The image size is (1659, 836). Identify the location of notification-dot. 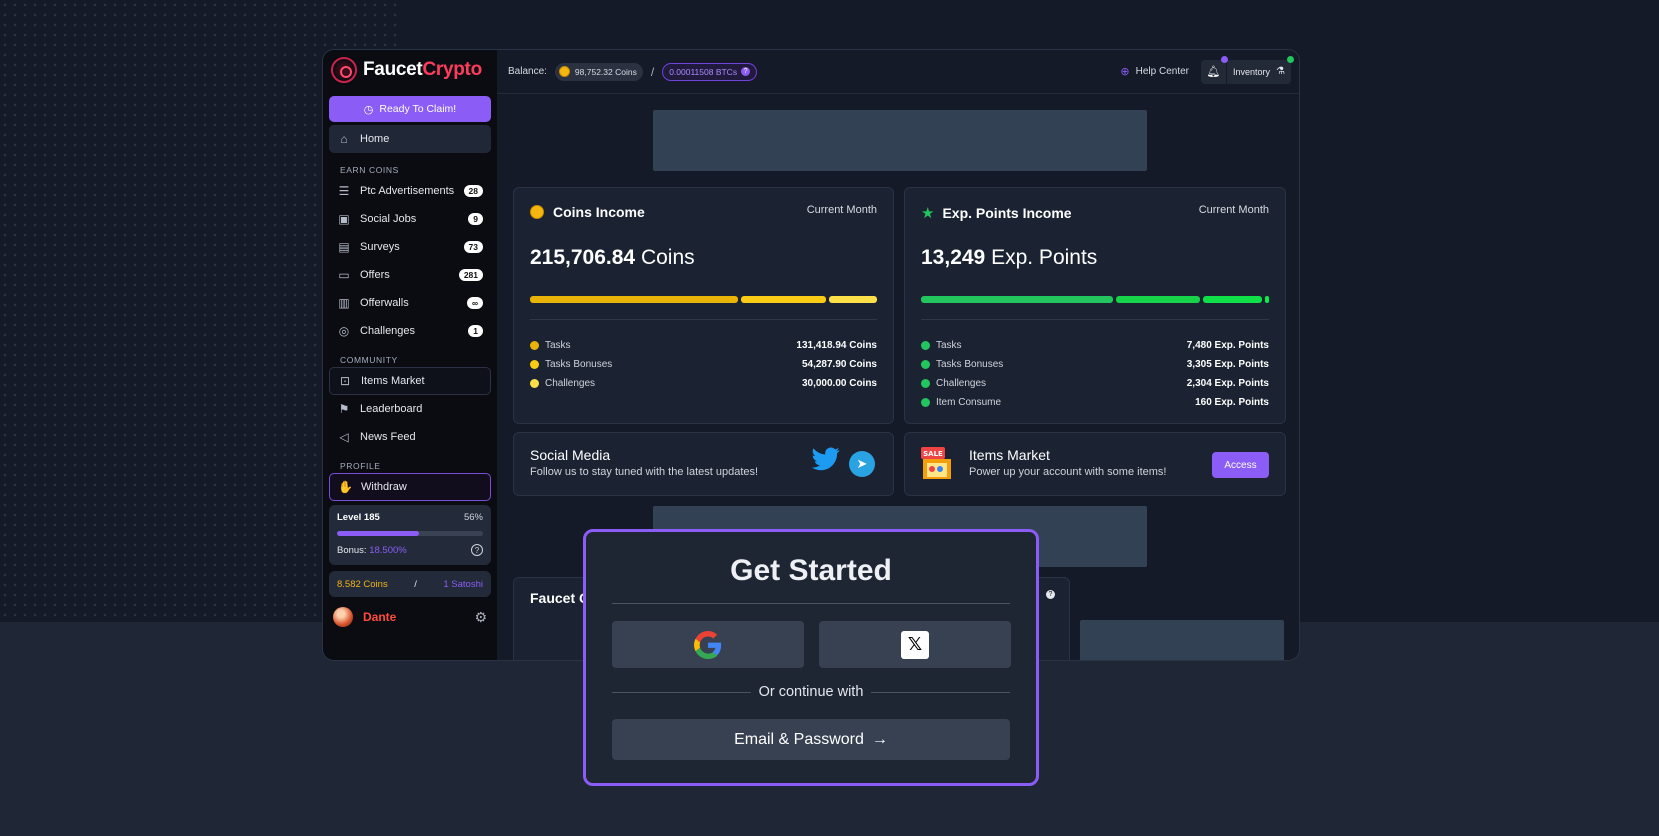
(1224, 59).